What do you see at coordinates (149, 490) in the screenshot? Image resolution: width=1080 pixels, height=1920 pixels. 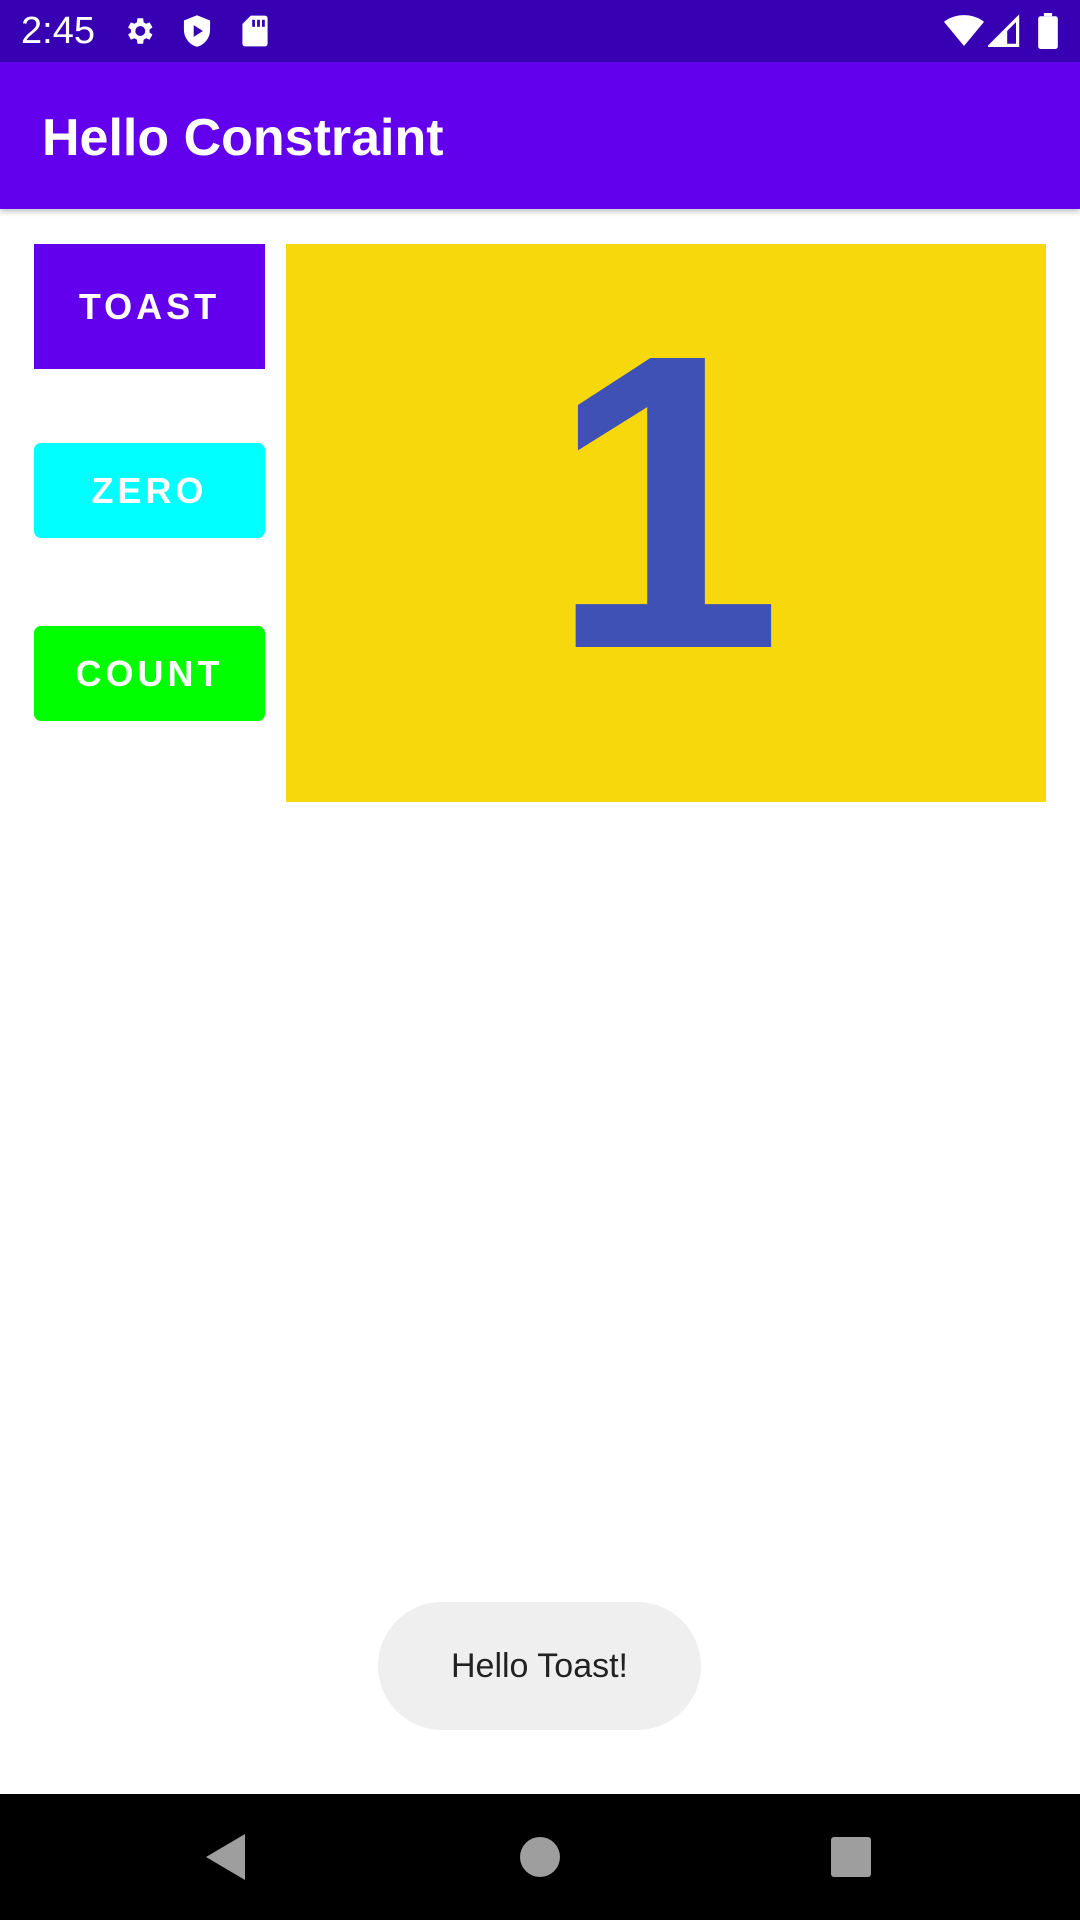 I see `zero-button: ZERO` at bounding box center [149, 490].